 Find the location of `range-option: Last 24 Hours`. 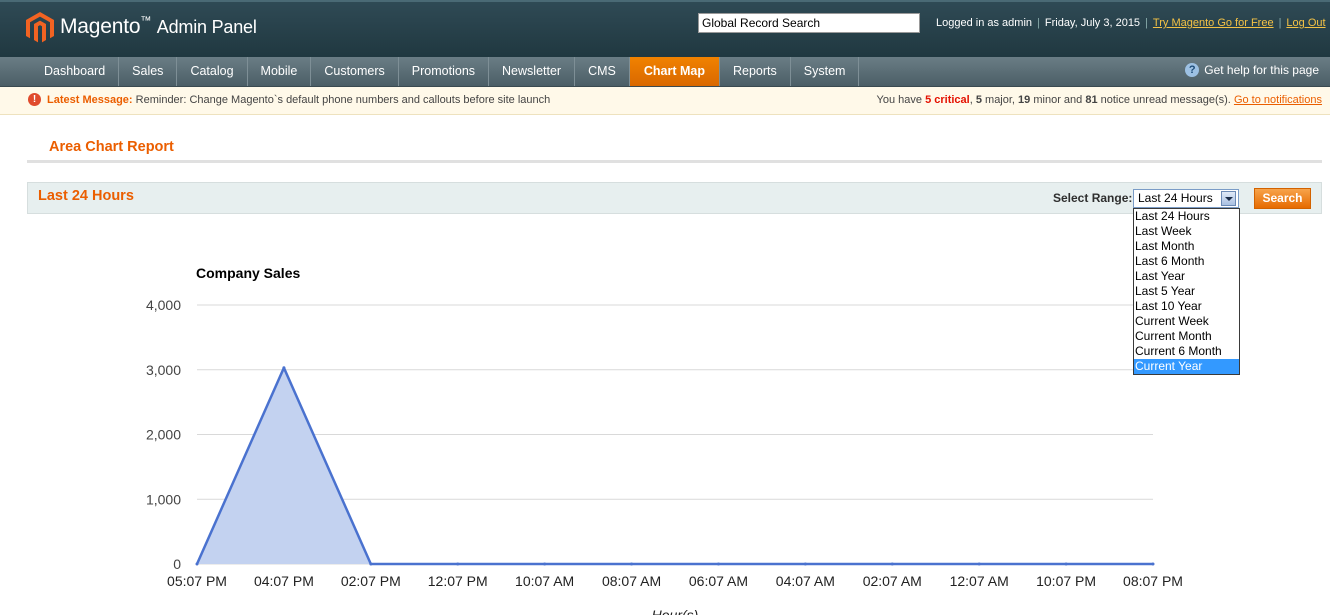

range-option: Last 24 Hours is located at coordinates (1186, 216).